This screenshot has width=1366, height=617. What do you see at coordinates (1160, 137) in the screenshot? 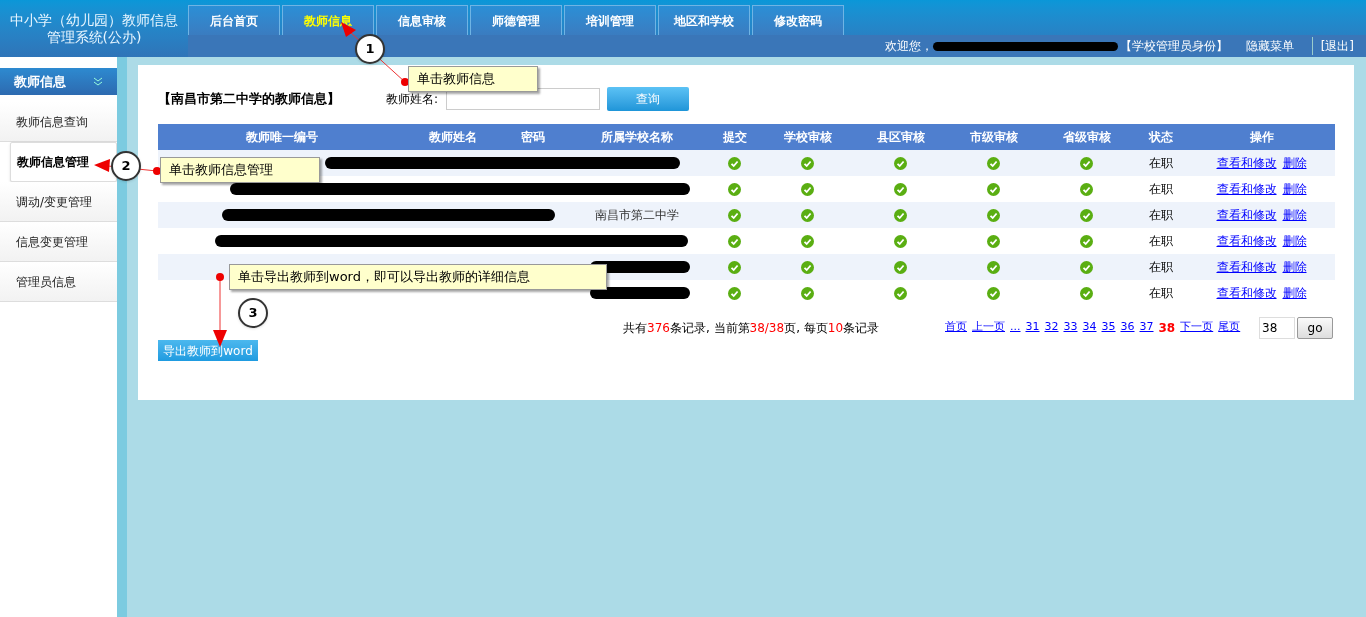
I see `column-header: 状态` at bounding box center [1160, 137].